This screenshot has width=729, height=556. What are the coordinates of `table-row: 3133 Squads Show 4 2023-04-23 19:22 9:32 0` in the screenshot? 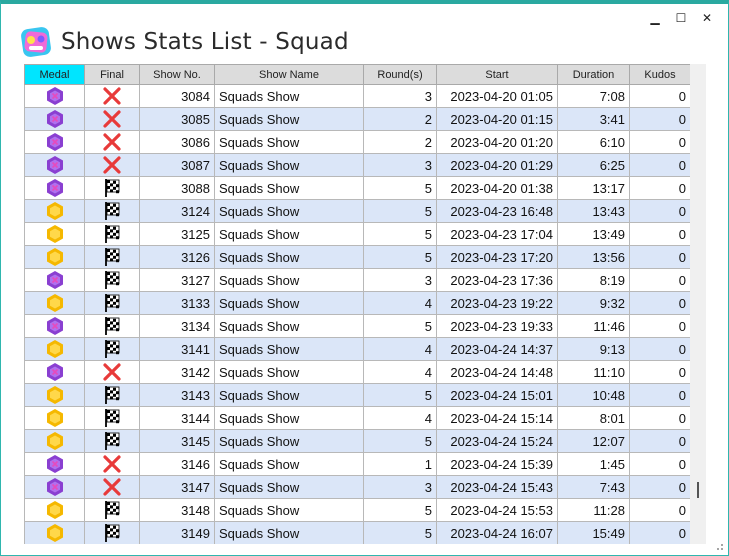 It's located at (357, 303).